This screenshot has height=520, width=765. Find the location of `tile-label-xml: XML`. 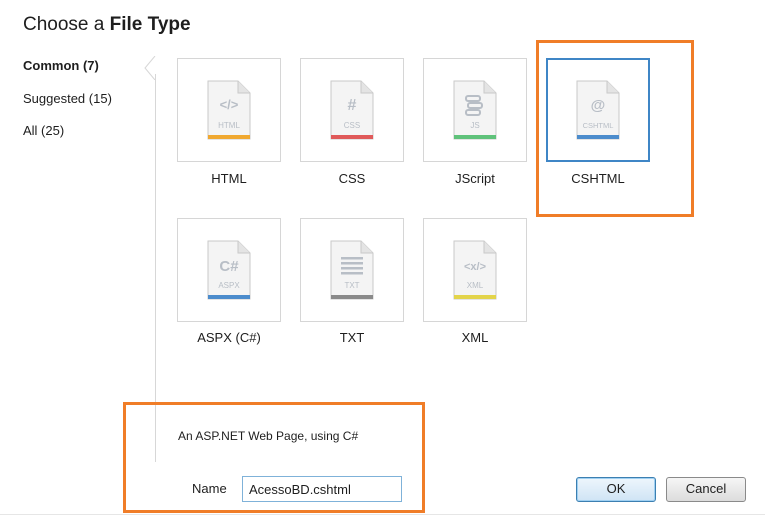

tile-label-xml: XML is located at coordinates (475, 337).